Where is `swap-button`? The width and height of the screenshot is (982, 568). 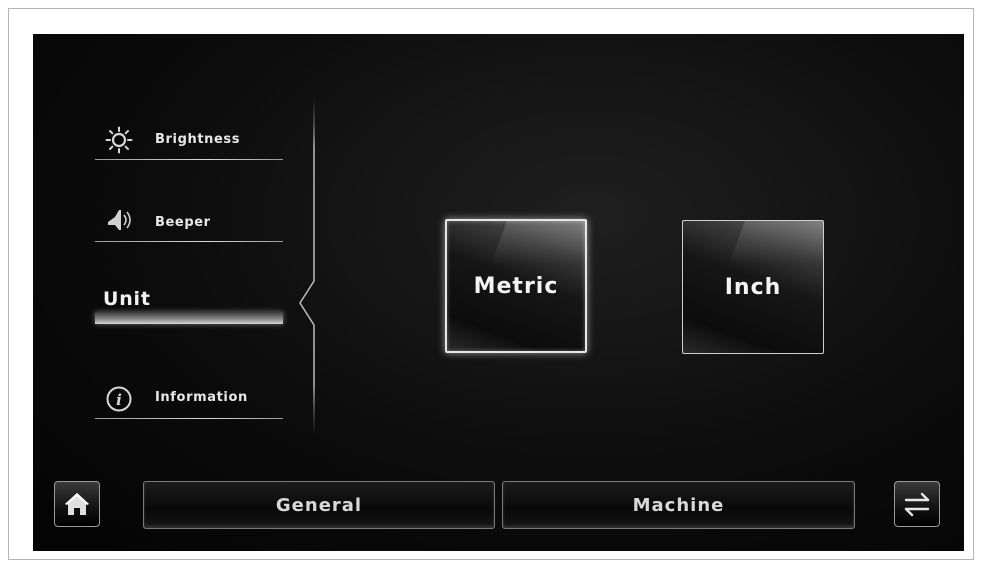
swap-button is located at coordinates (917, 504).